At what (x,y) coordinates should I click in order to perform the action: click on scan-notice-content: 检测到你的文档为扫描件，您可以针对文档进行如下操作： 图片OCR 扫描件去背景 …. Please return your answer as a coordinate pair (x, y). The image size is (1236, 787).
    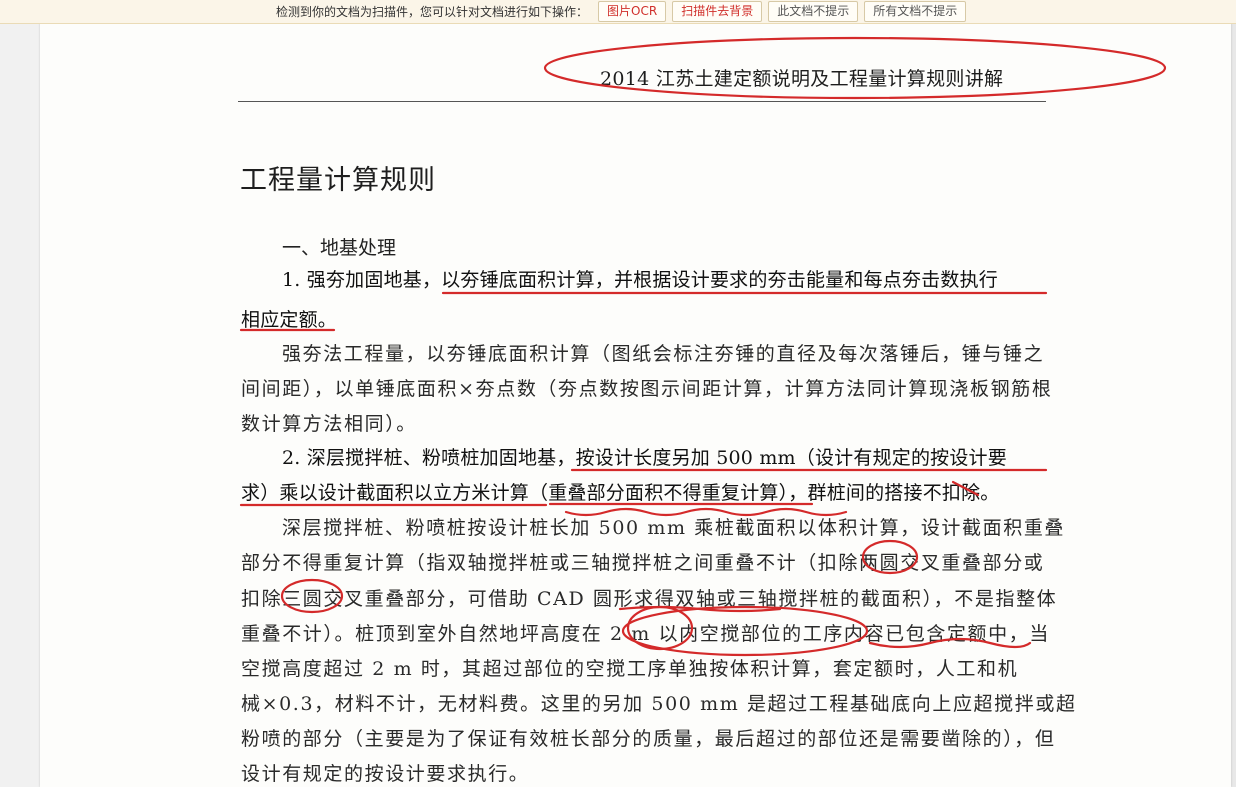
    Looking at the image, I should click on (621, 11).